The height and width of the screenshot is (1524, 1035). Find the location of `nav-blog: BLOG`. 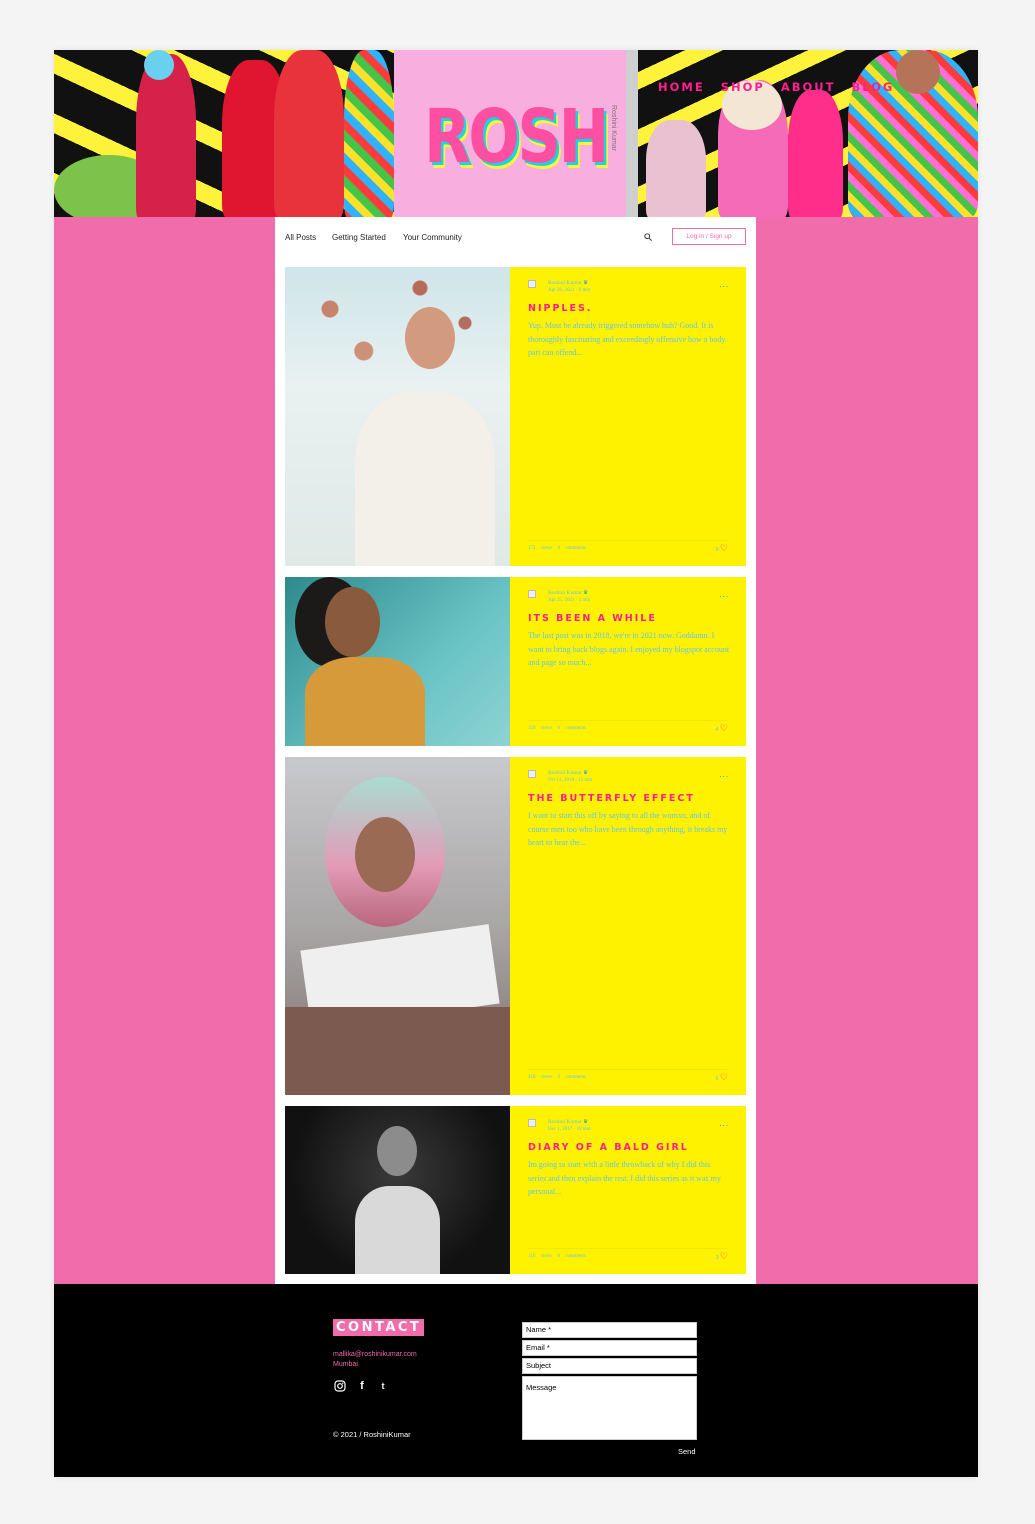

nav-blog: BLOG is located at coordinates (872, 87).